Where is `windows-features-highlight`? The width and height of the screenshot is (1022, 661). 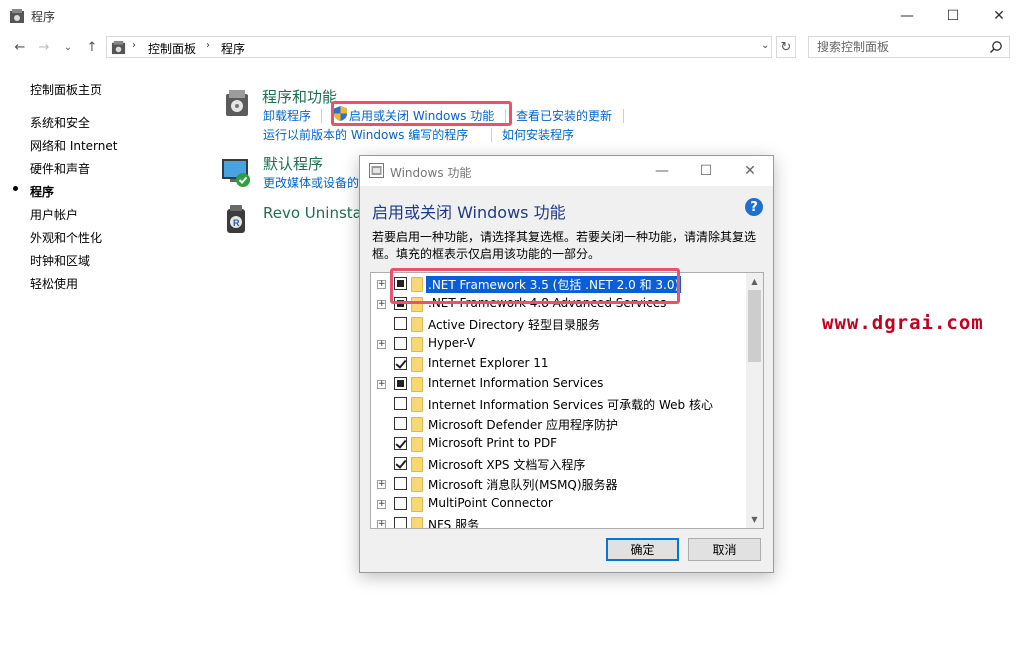 windows-features-highlight is located at coordinates (421, 113).